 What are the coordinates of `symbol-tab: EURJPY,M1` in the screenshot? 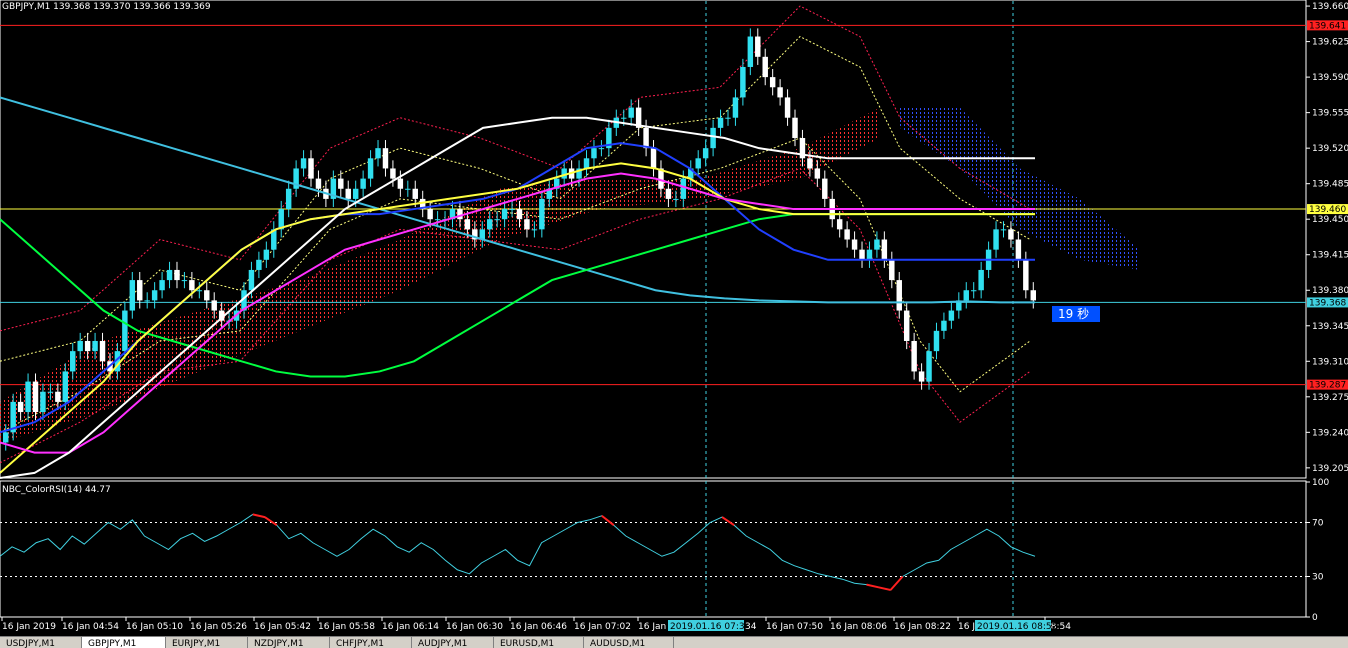 It's located at (207, 642).